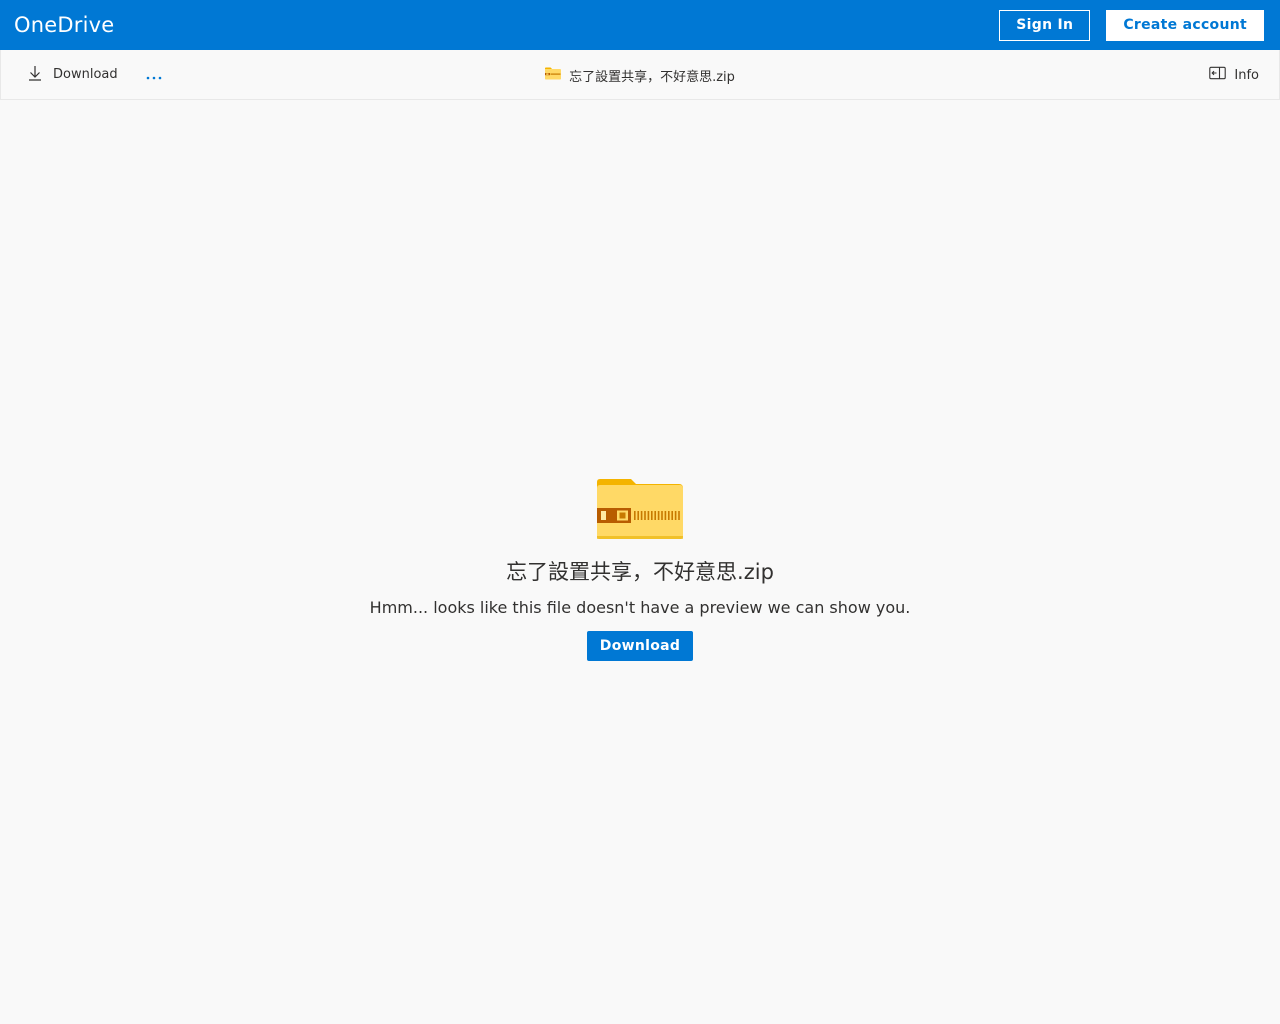 The width and height of the screenshot is (1280, 1024). What do you see at coordinates (1218, 75) in the screenshot?
I see `info-pane-icon` at bounding box center [1218, 75].